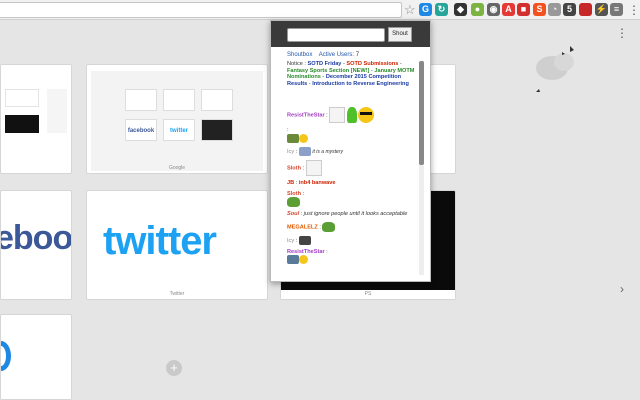 The image size is (640, 400). Describe the element at coordinates (352, 135) in the screenshot. I see `shout-message: :` at that location.